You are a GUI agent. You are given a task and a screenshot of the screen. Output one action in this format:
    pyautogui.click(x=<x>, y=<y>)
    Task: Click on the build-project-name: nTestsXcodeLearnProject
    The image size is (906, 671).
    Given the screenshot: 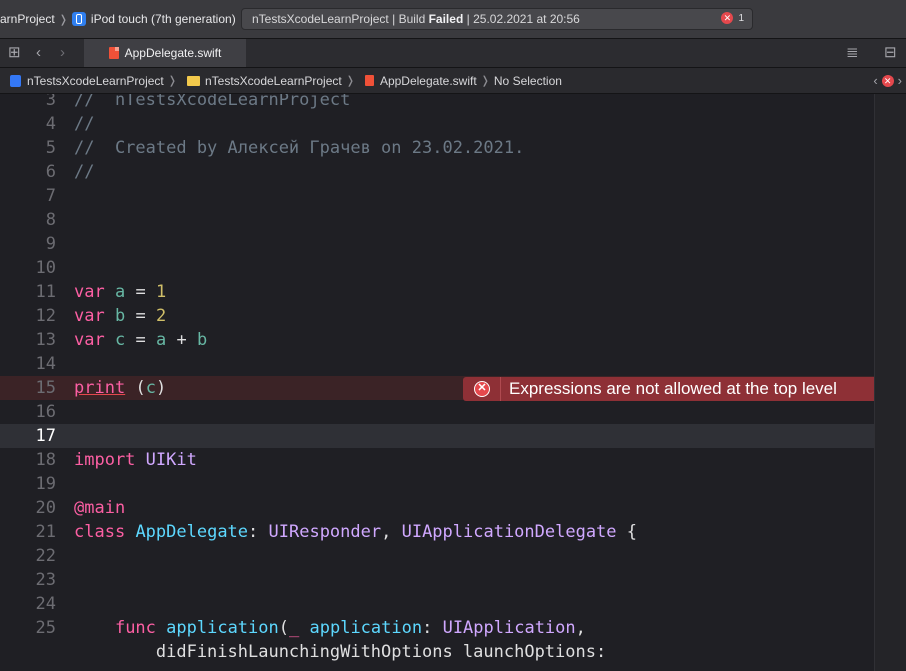 What is the action you would take?
    pyautogui.click(x=320, y=19)
    